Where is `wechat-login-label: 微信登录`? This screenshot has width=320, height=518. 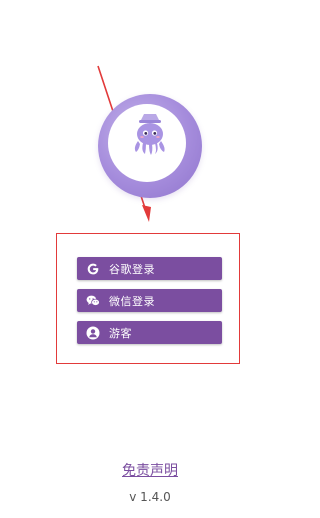 wechat-login-label: 微信登录 is located at coordinates (132, 301).